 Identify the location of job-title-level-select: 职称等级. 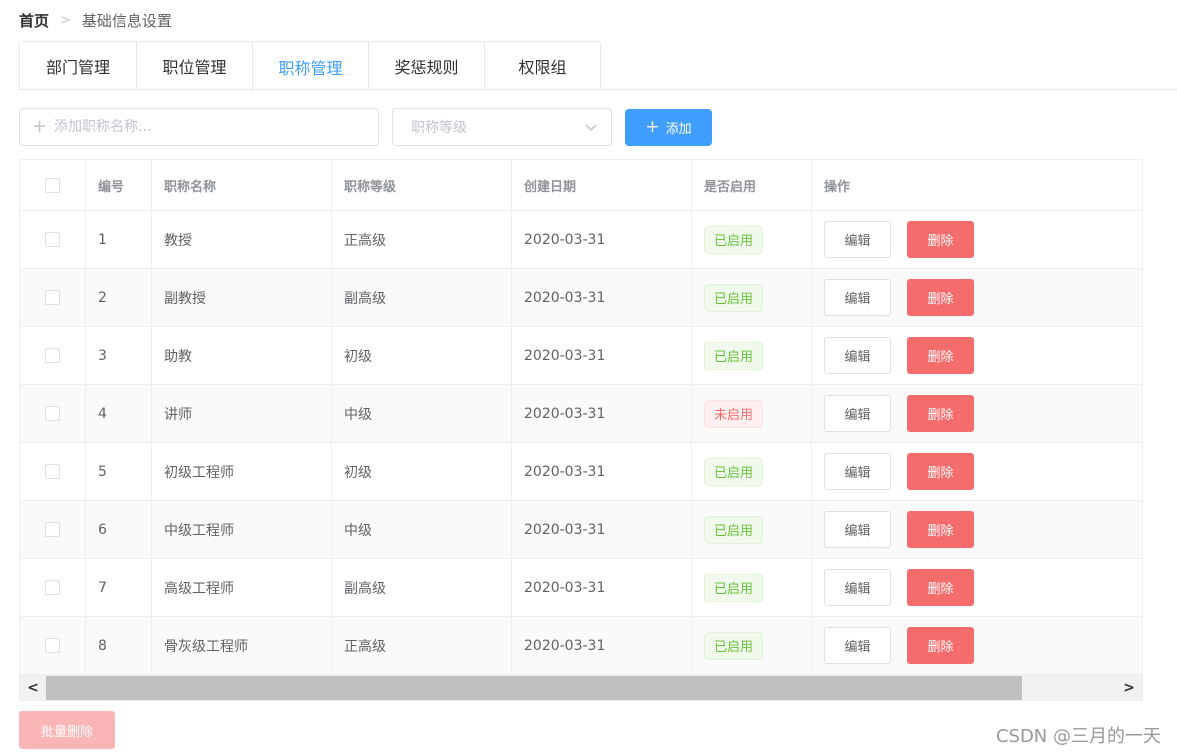
(502, 127).